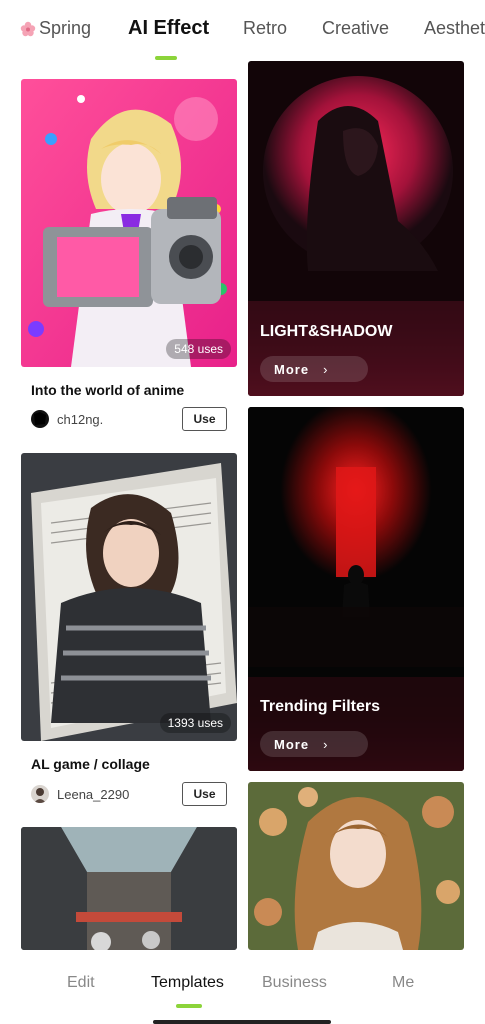 The image size is (485, 1024). What do you see at coordinates (187, 983) in the screenshot?
I see `nav-item-templates: Templates` at bounding box center [187, 983].